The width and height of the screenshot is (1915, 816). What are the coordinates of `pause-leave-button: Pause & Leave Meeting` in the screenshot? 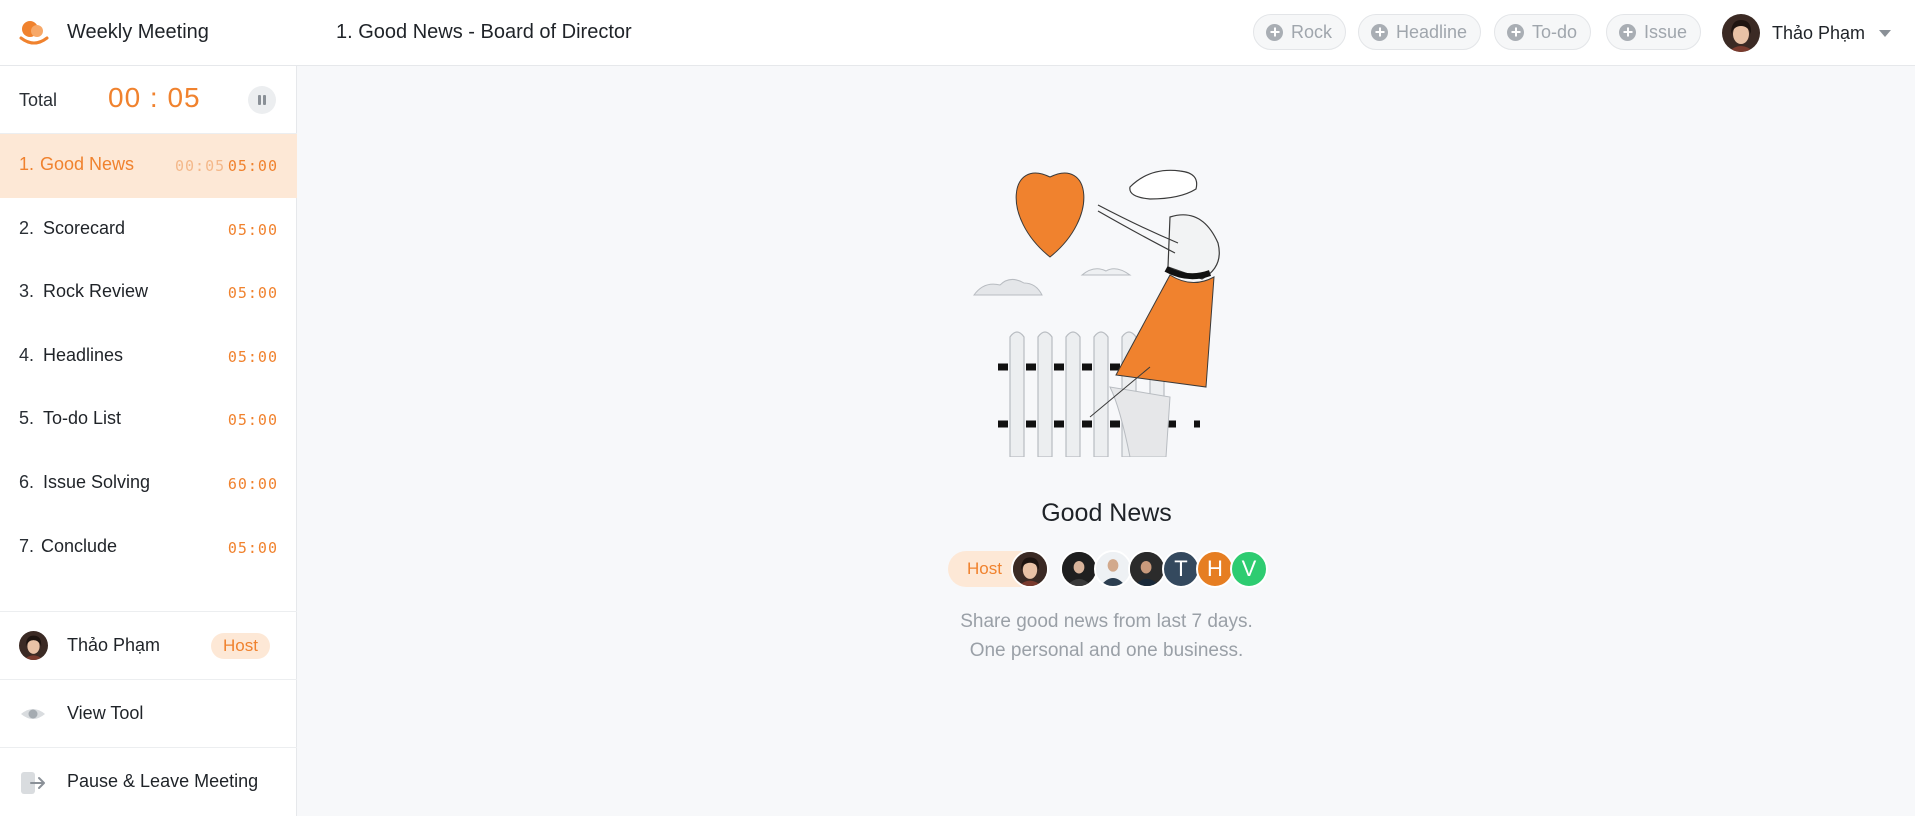 It's located at (148, 781).